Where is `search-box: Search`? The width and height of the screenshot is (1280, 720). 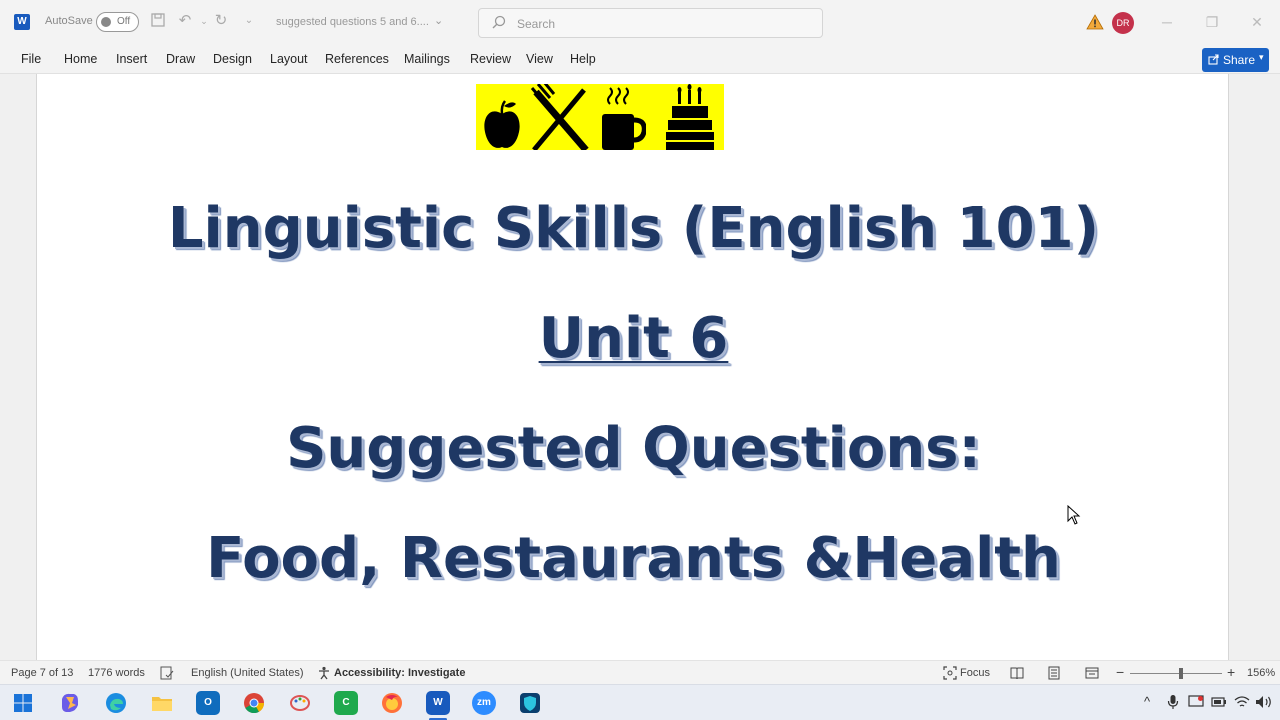
search-box: Search is located at coordinates (650, 23).